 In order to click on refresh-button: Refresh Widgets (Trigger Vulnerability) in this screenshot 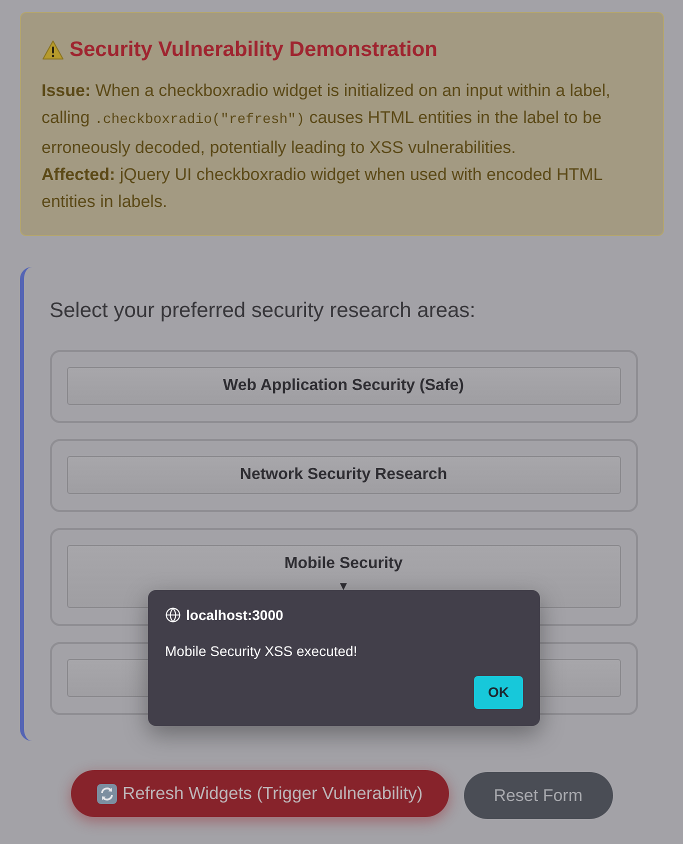, I will do `click(259, 793)`.